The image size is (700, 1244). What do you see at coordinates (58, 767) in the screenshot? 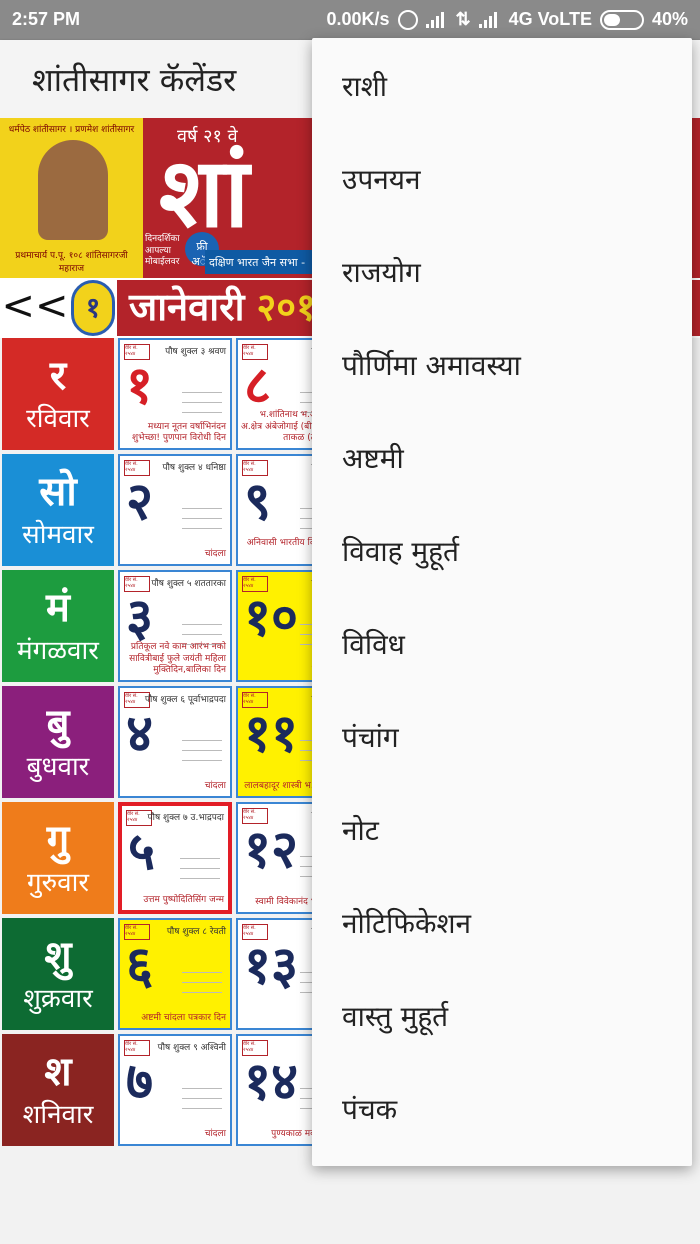
I see `weekday-name: बुधवार` at bounding box center [58, 767].